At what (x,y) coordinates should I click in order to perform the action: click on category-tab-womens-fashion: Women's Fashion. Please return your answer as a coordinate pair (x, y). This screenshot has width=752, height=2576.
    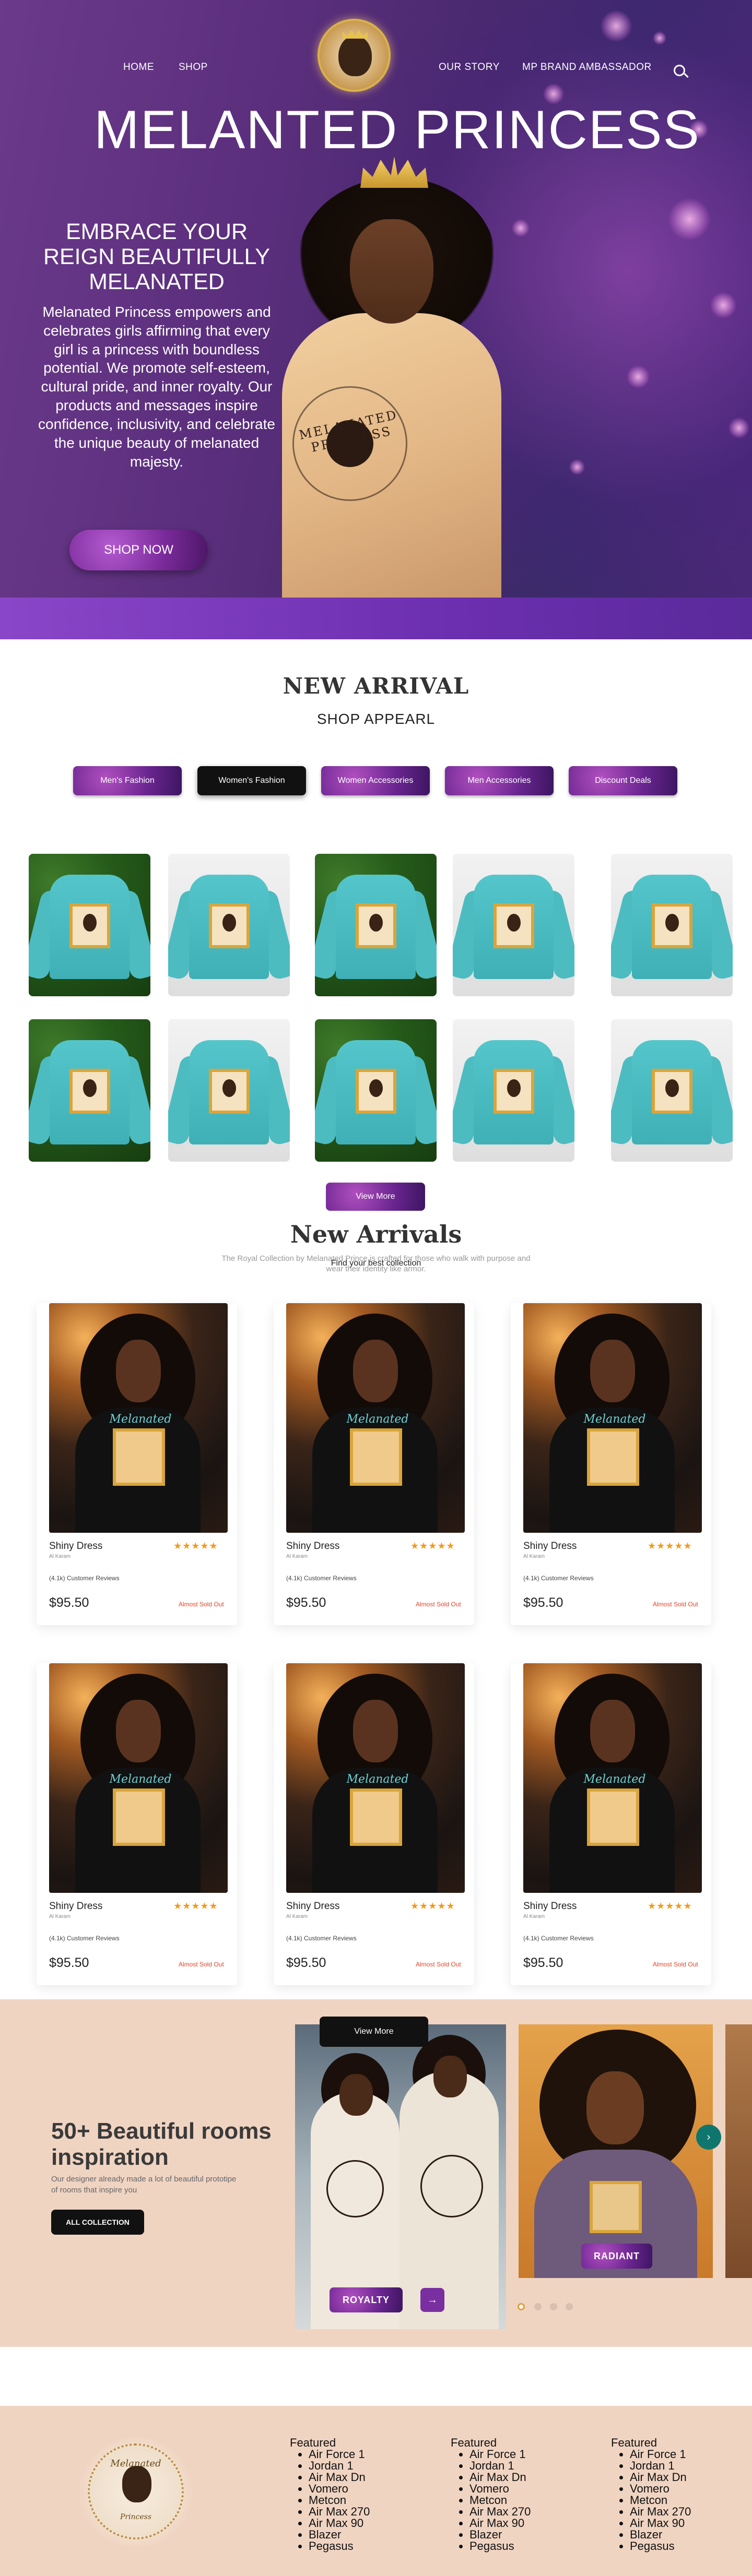
    Looking at the image, I should click on (252, 781).